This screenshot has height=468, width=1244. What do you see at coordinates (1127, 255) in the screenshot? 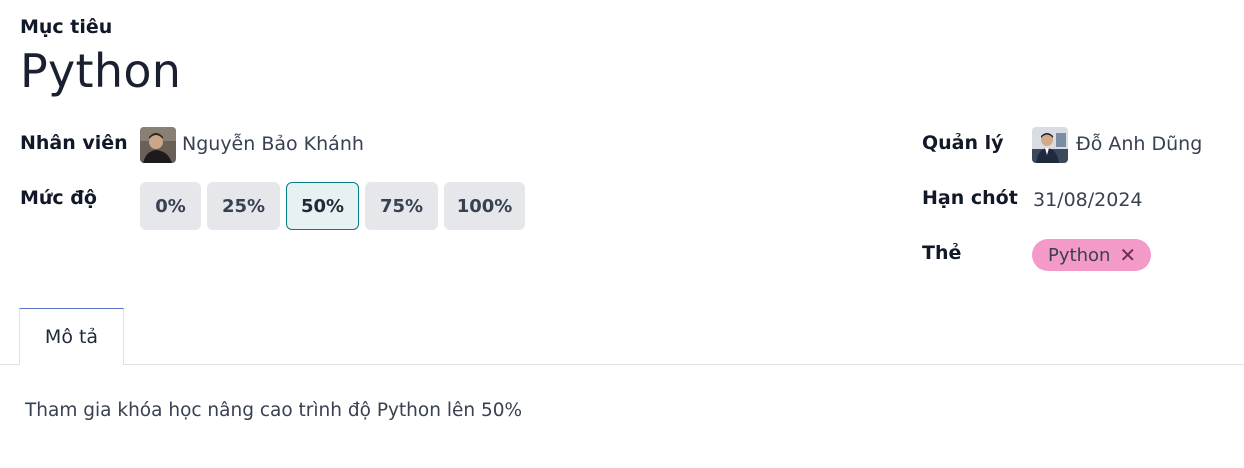
I see `close-icon: ✕` at bounding box center [1127, 255].